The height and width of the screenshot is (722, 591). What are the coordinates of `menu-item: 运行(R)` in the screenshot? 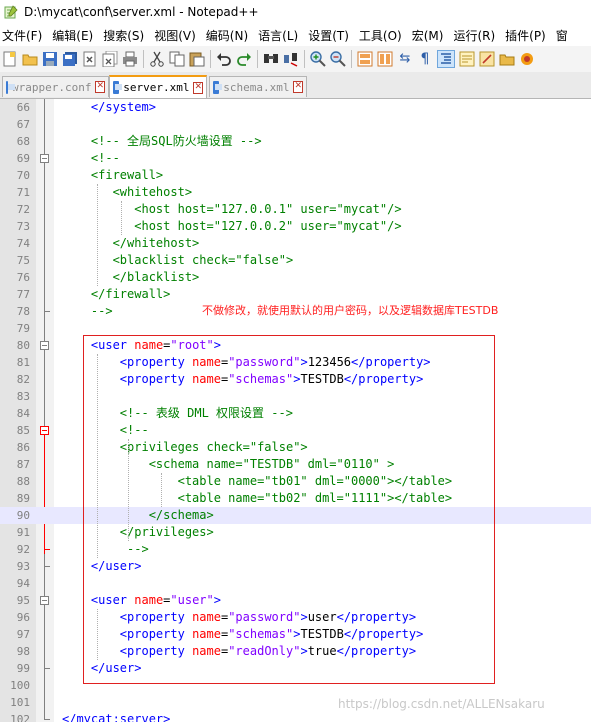 It's located at (477, 35).